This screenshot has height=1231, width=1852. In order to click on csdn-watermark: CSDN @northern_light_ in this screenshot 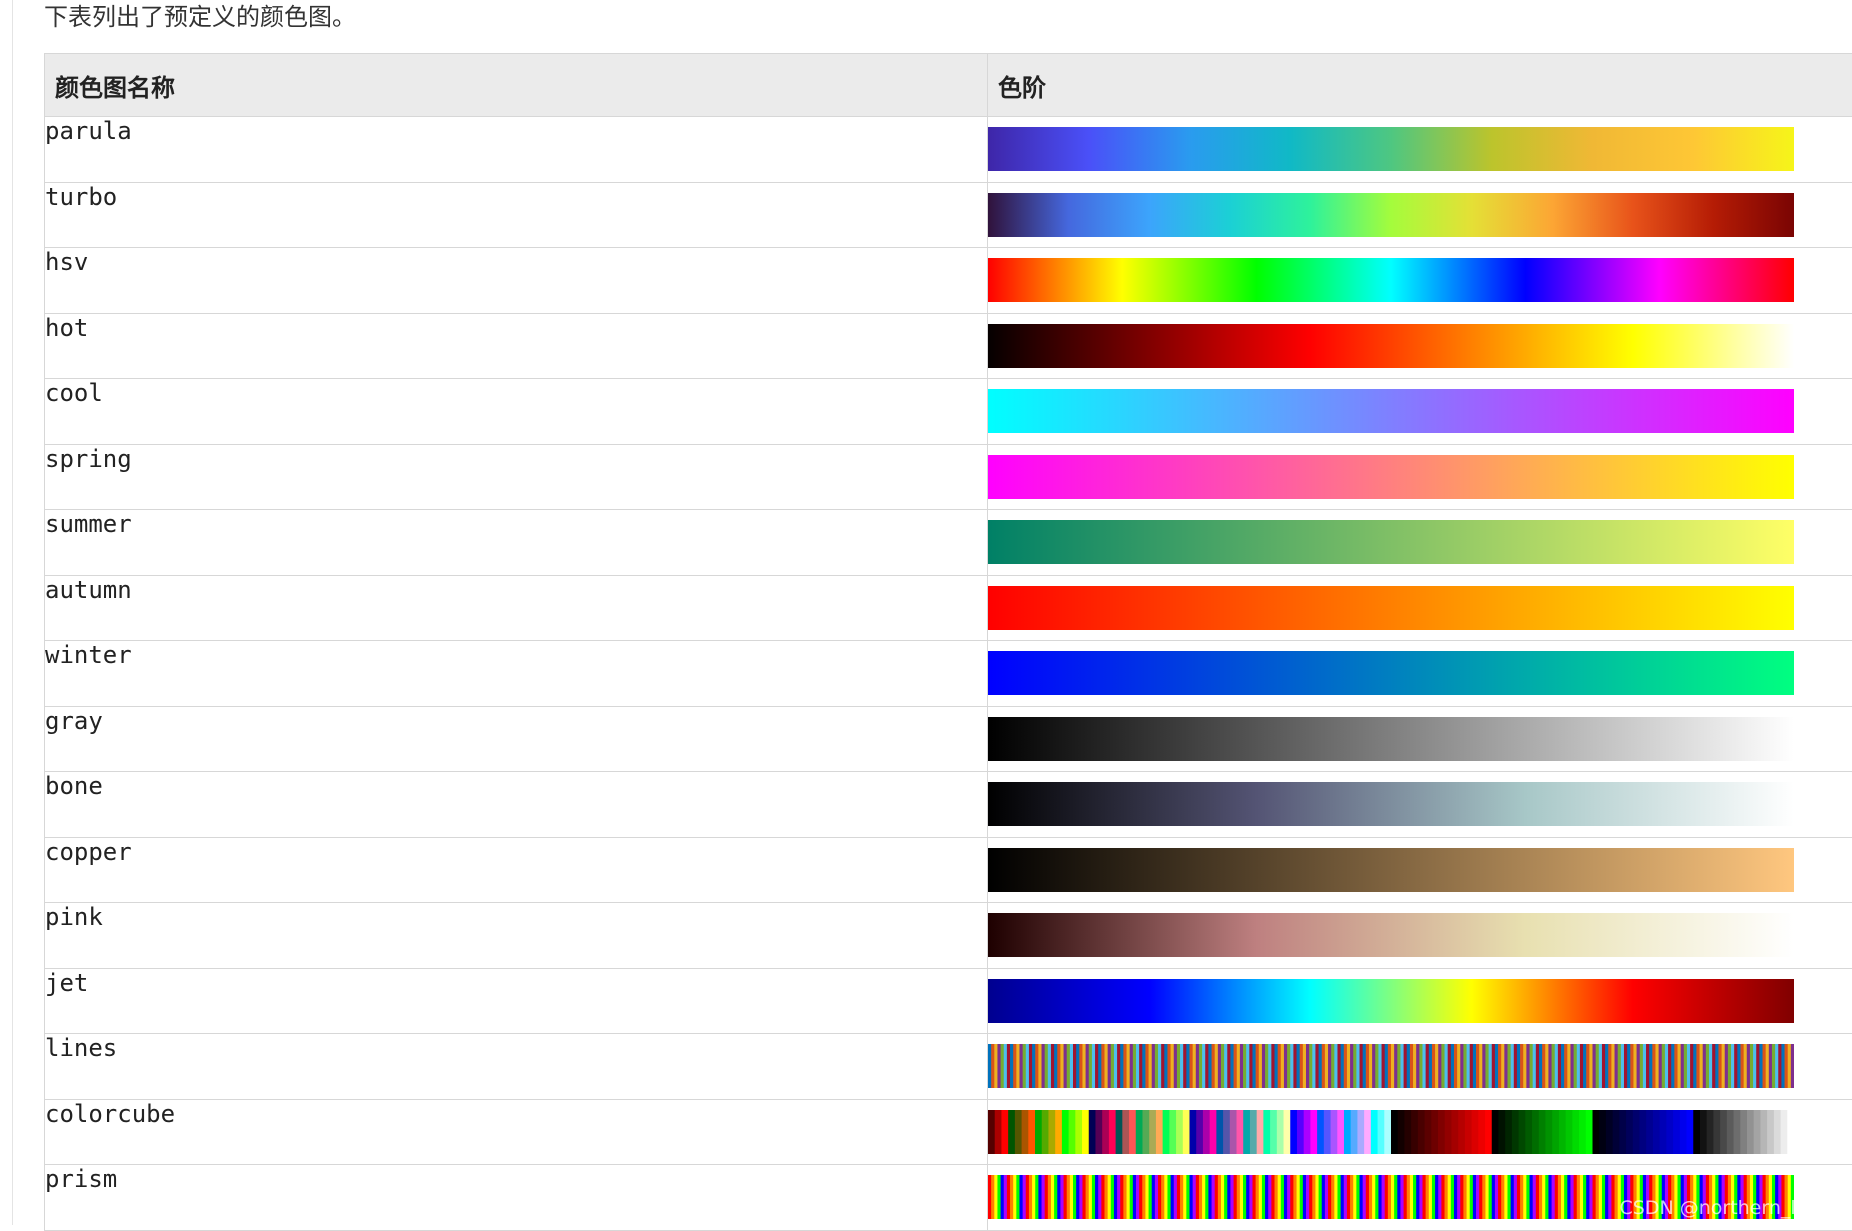, I will do `click(1731, 1208)`.